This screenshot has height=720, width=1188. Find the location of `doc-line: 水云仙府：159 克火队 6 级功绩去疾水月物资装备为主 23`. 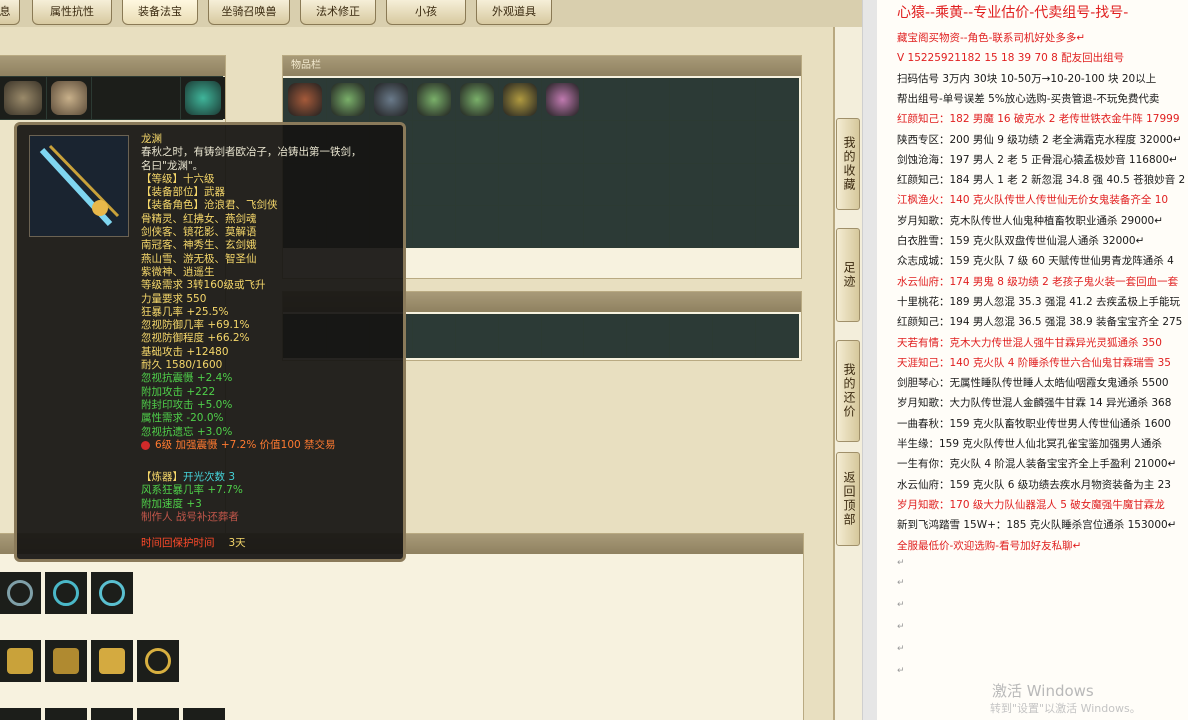

doc-line: 水云仙府：159 克火队 6 级功绩去疾水月物资装备为主 23 is located at coordinates (1034, 484).